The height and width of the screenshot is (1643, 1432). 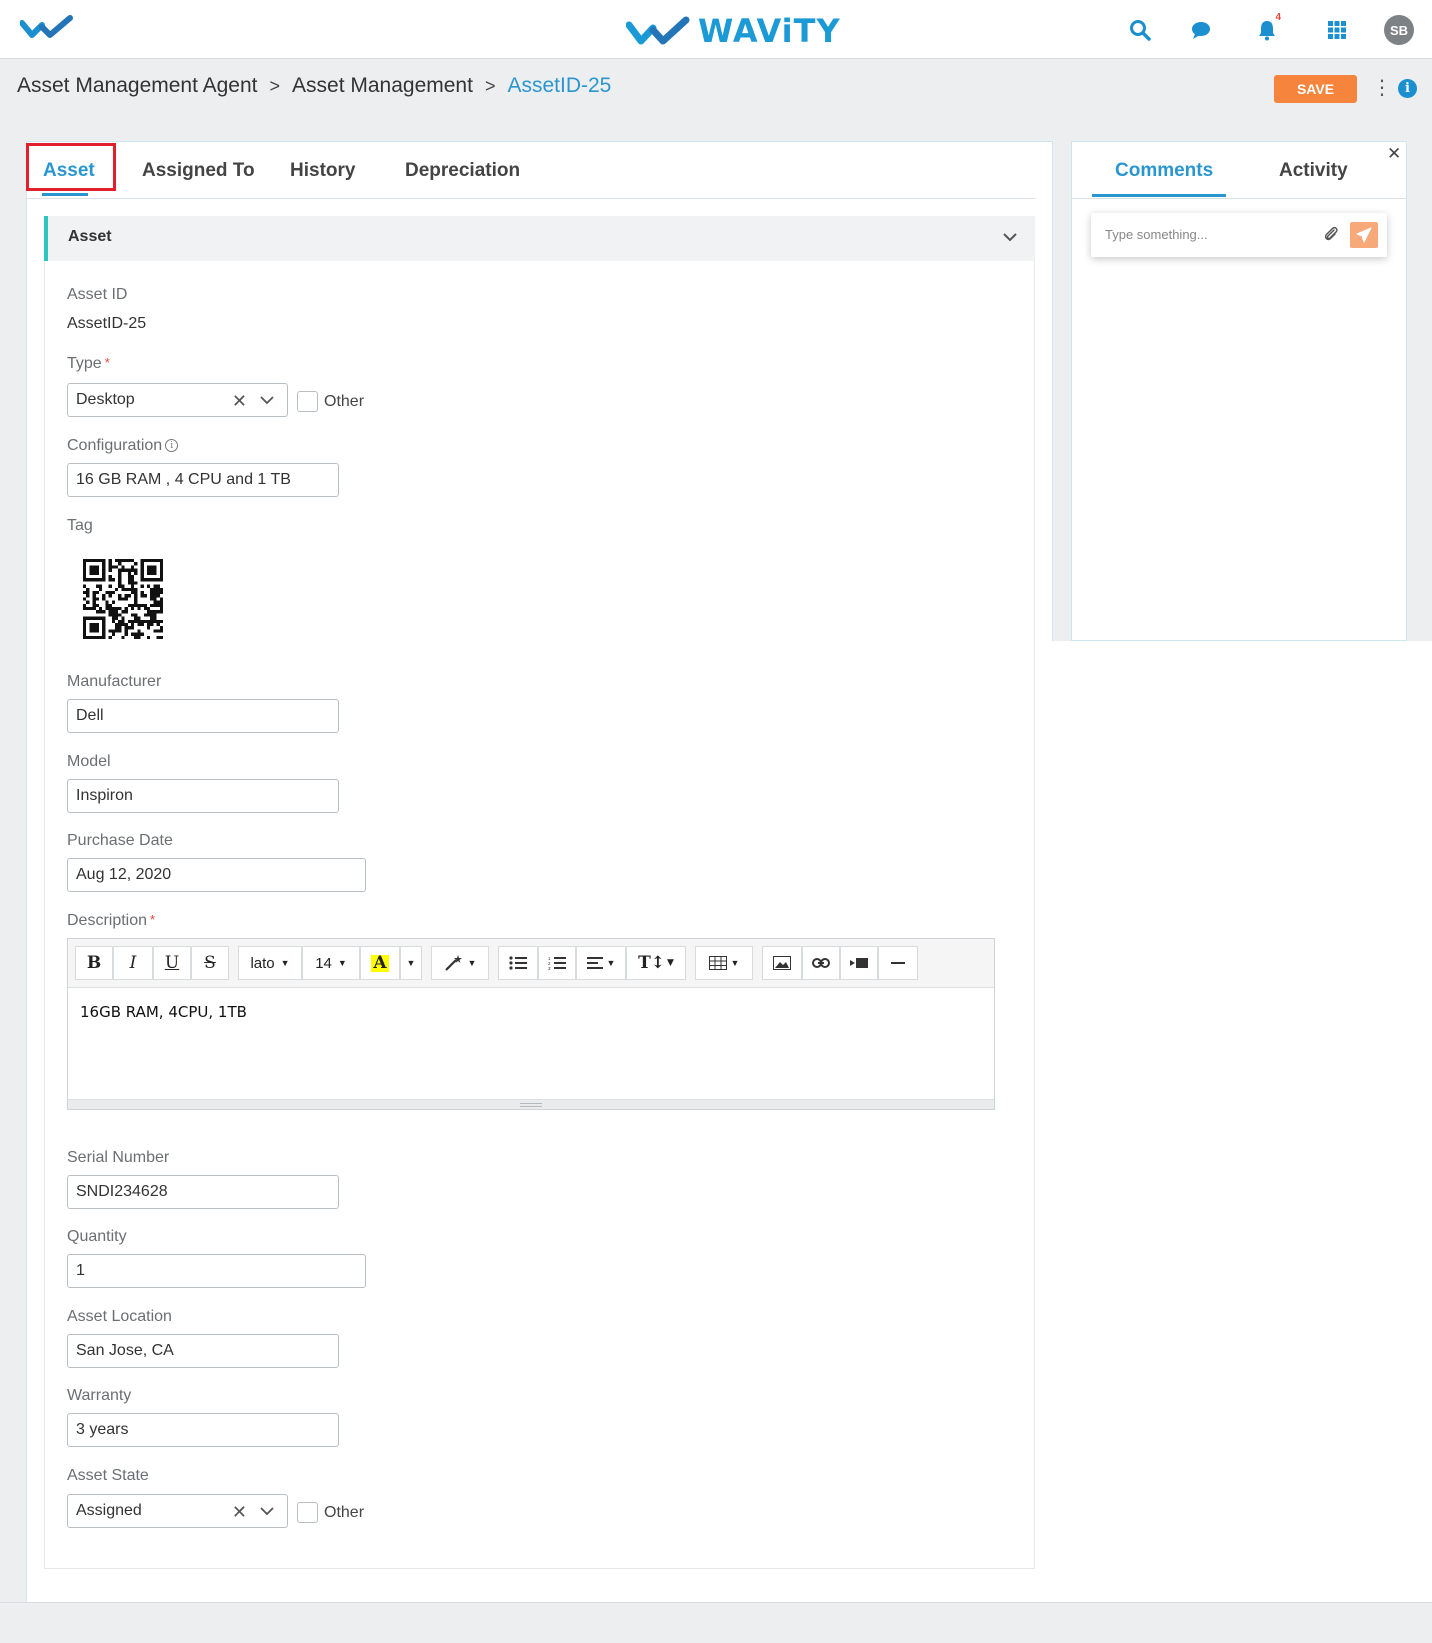 I want to click on bullet-list-icon, so click(x=518, y=963).